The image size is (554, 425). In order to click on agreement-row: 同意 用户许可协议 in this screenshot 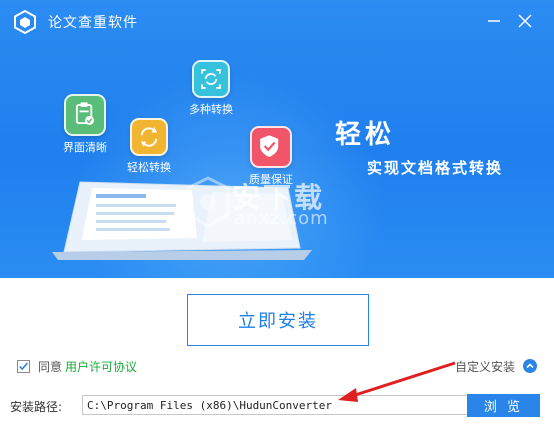, I will do `click(77, 366)`.